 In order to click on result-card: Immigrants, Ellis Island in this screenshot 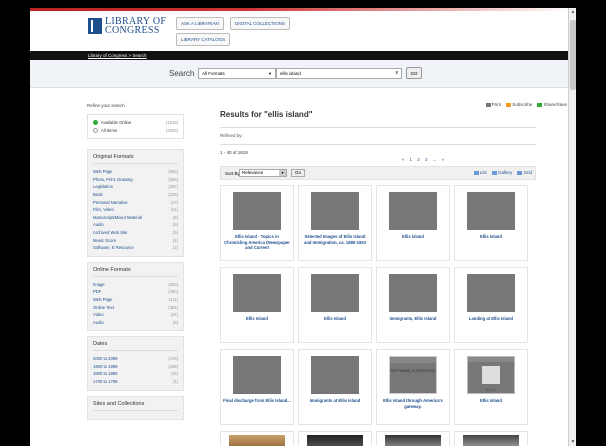, I will do `click(413, 305)`.